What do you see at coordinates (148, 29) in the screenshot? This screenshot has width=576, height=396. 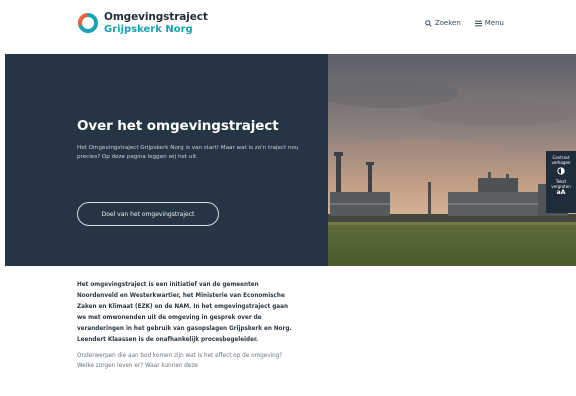 I see `brand-subtitle: Grijpskerk Norg` at bounding box center [148, 29].